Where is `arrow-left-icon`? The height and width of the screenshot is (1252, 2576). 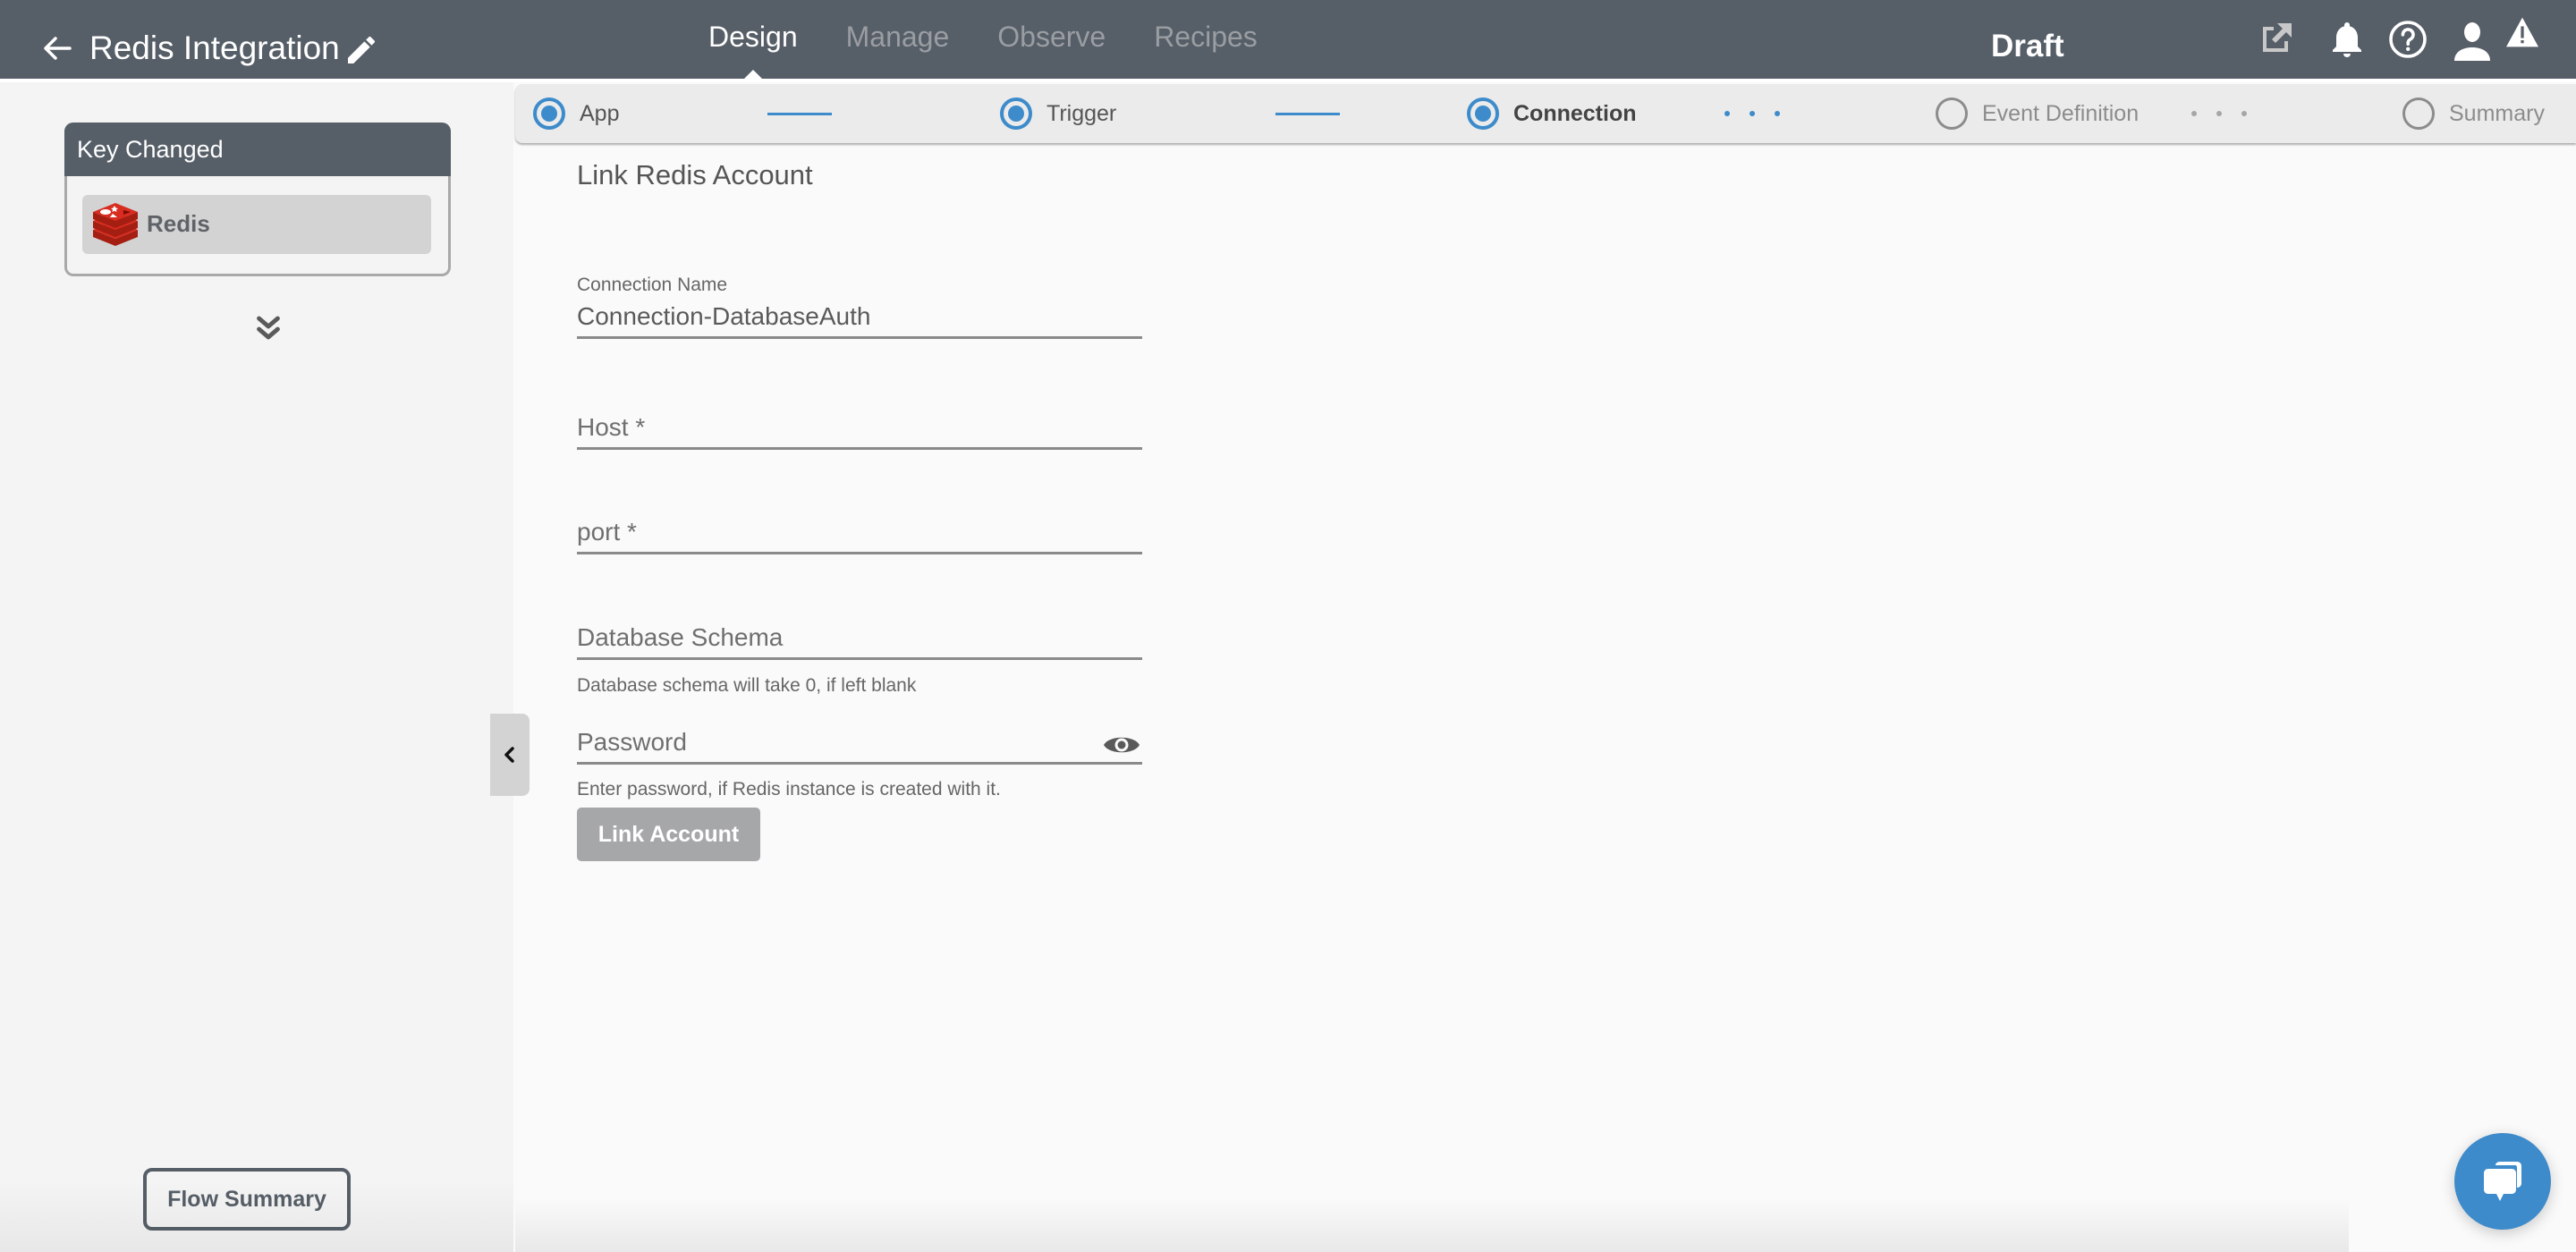 arrow-left-icon is located at coordinates (58, 48).